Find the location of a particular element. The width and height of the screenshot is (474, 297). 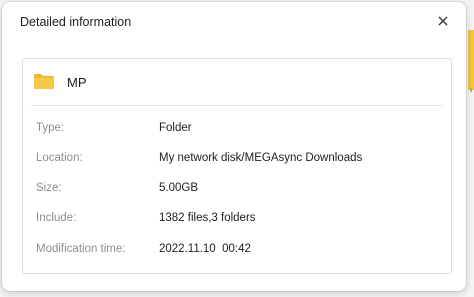

dialog-titlebar: Detailed information is located at coordinates (234, 21).